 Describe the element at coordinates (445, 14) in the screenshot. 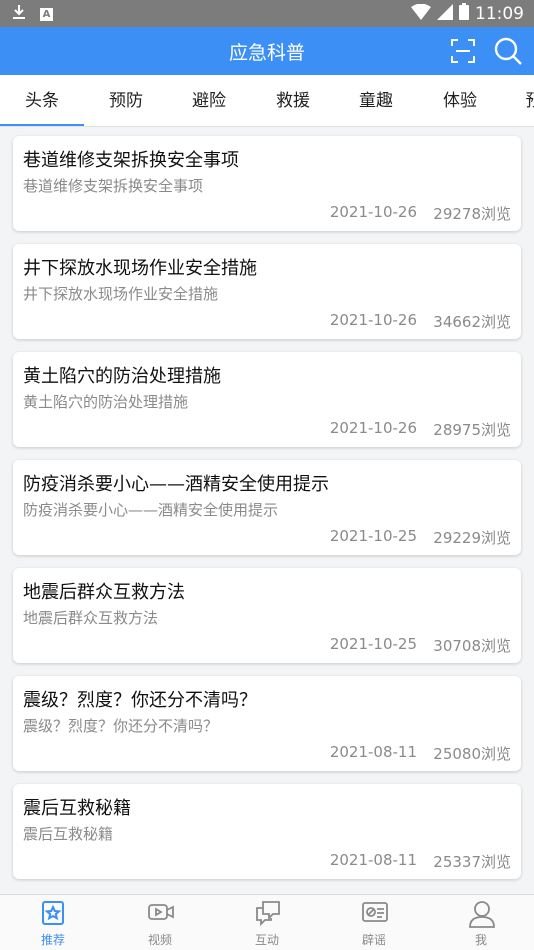

I see `signal-icon` at that location.